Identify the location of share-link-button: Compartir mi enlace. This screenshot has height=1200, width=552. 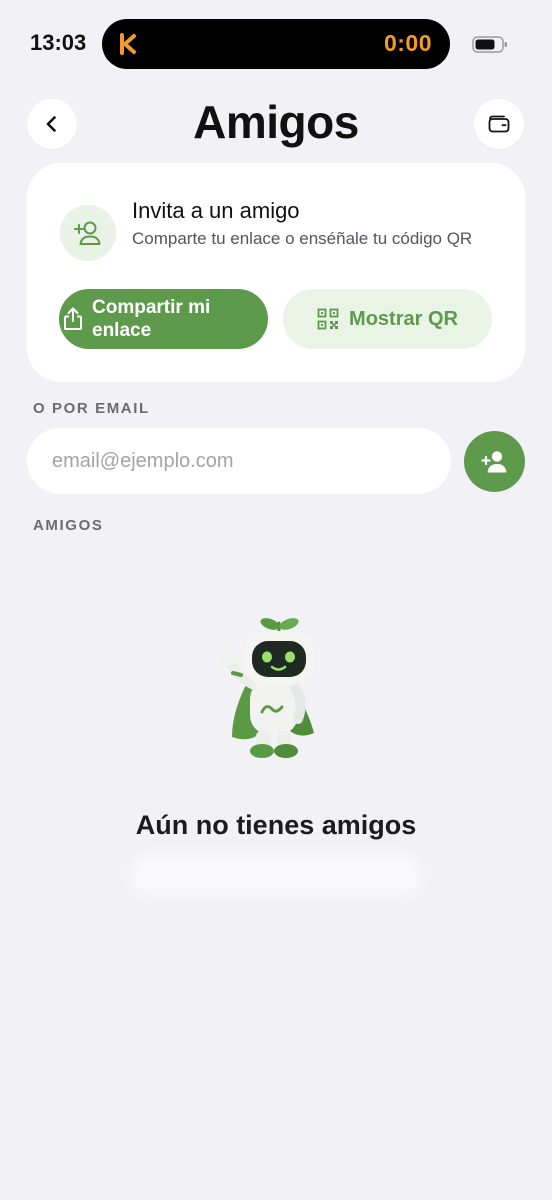
(163, 319).